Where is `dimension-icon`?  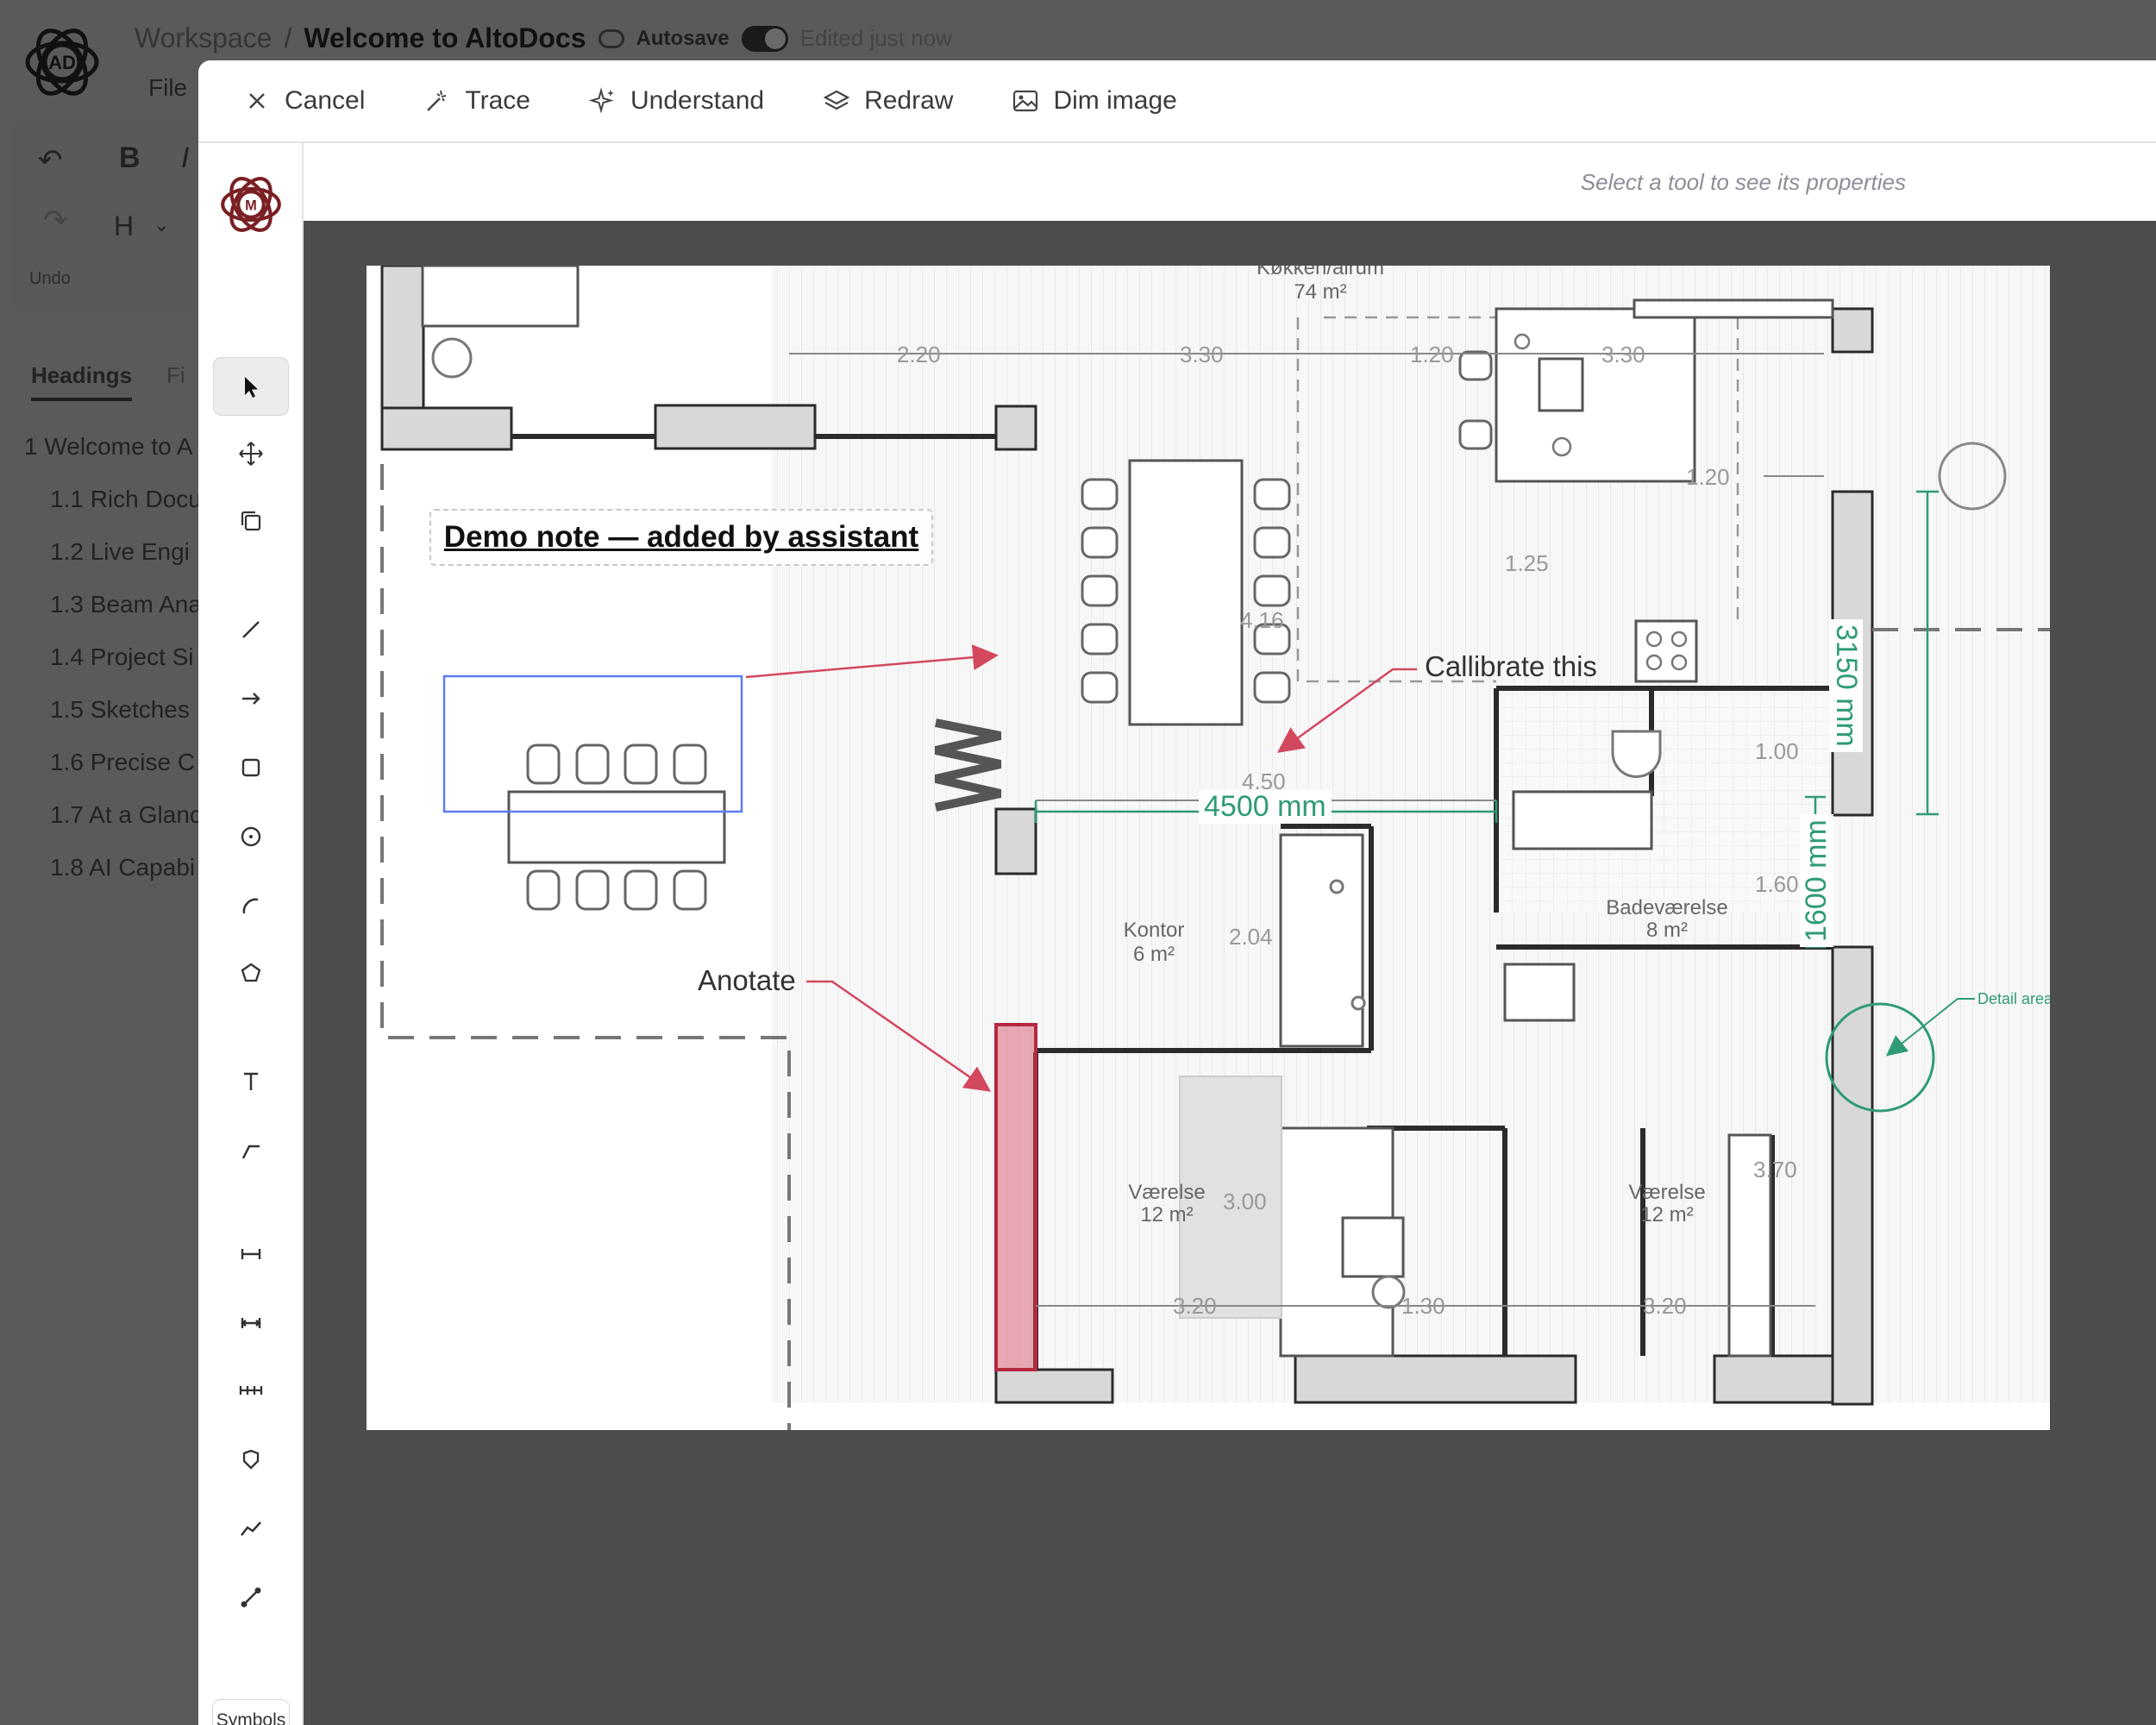 dimension-icon is located at coordinates (251, 1254).